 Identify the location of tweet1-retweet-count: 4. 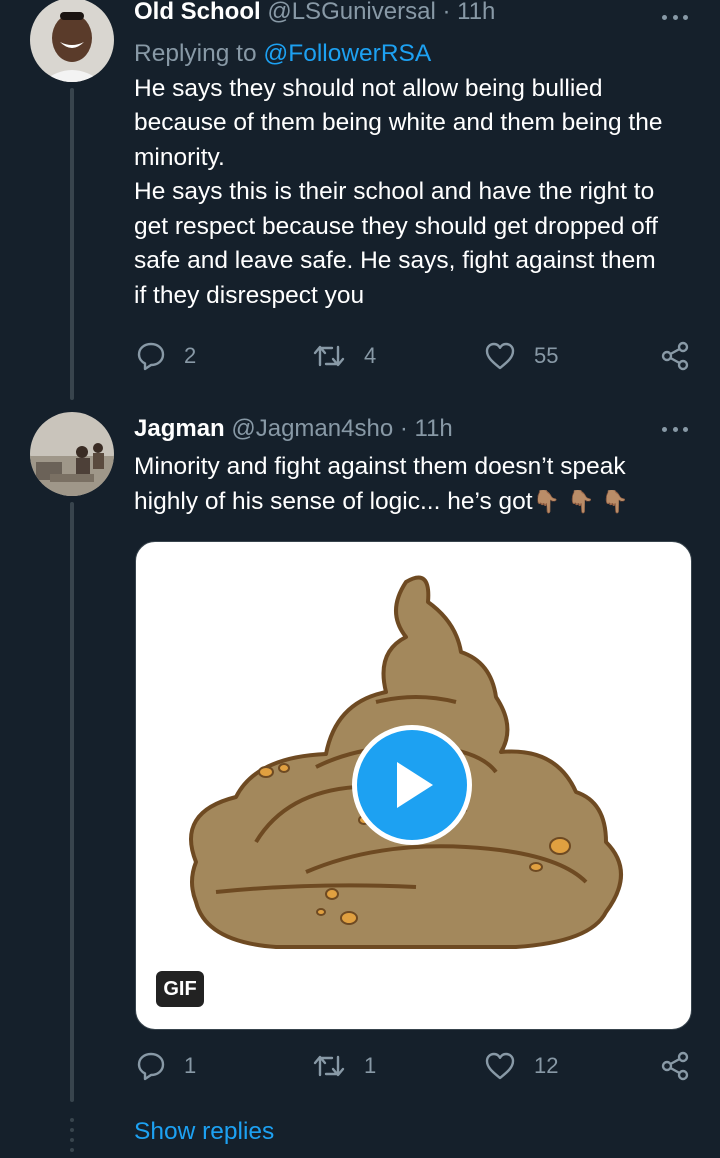
(370, 355).